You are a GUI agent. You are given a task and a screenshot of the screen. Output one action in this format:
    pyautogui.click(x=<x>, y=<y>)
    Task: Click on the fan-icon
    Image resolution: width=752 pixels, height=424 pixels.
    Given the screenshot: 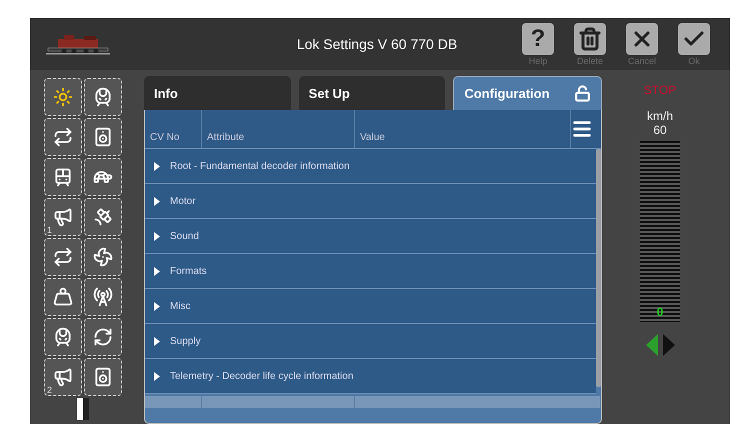 What is the action you would take?
    pyautogui.click(x=103, y=257)
    